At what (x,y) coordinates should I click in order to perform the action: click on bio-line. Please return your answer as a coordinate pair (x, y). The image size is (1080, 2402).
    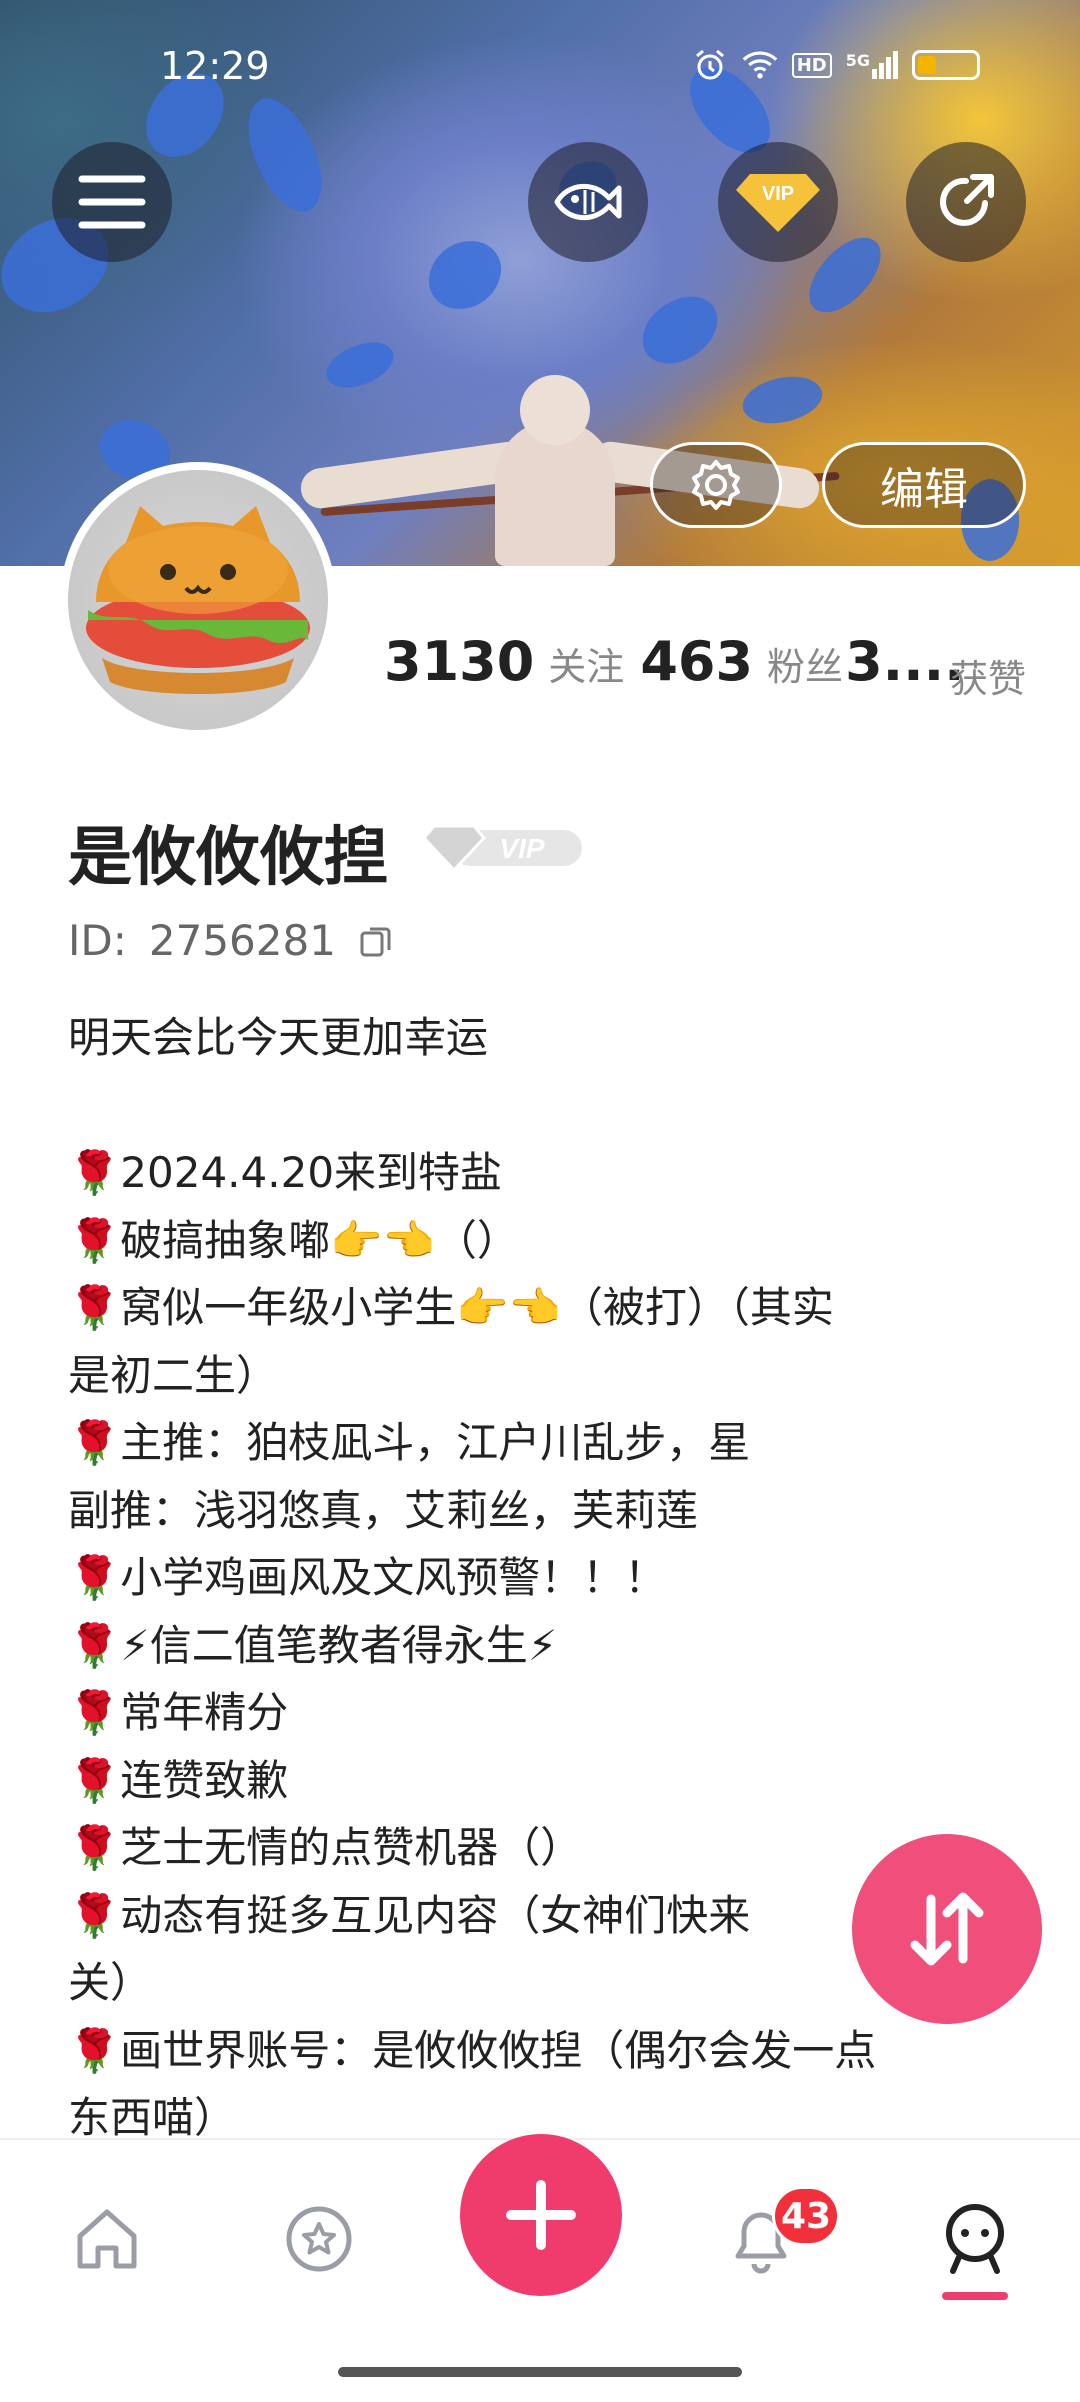
    Looking at the image, I should click on (538, 1106).